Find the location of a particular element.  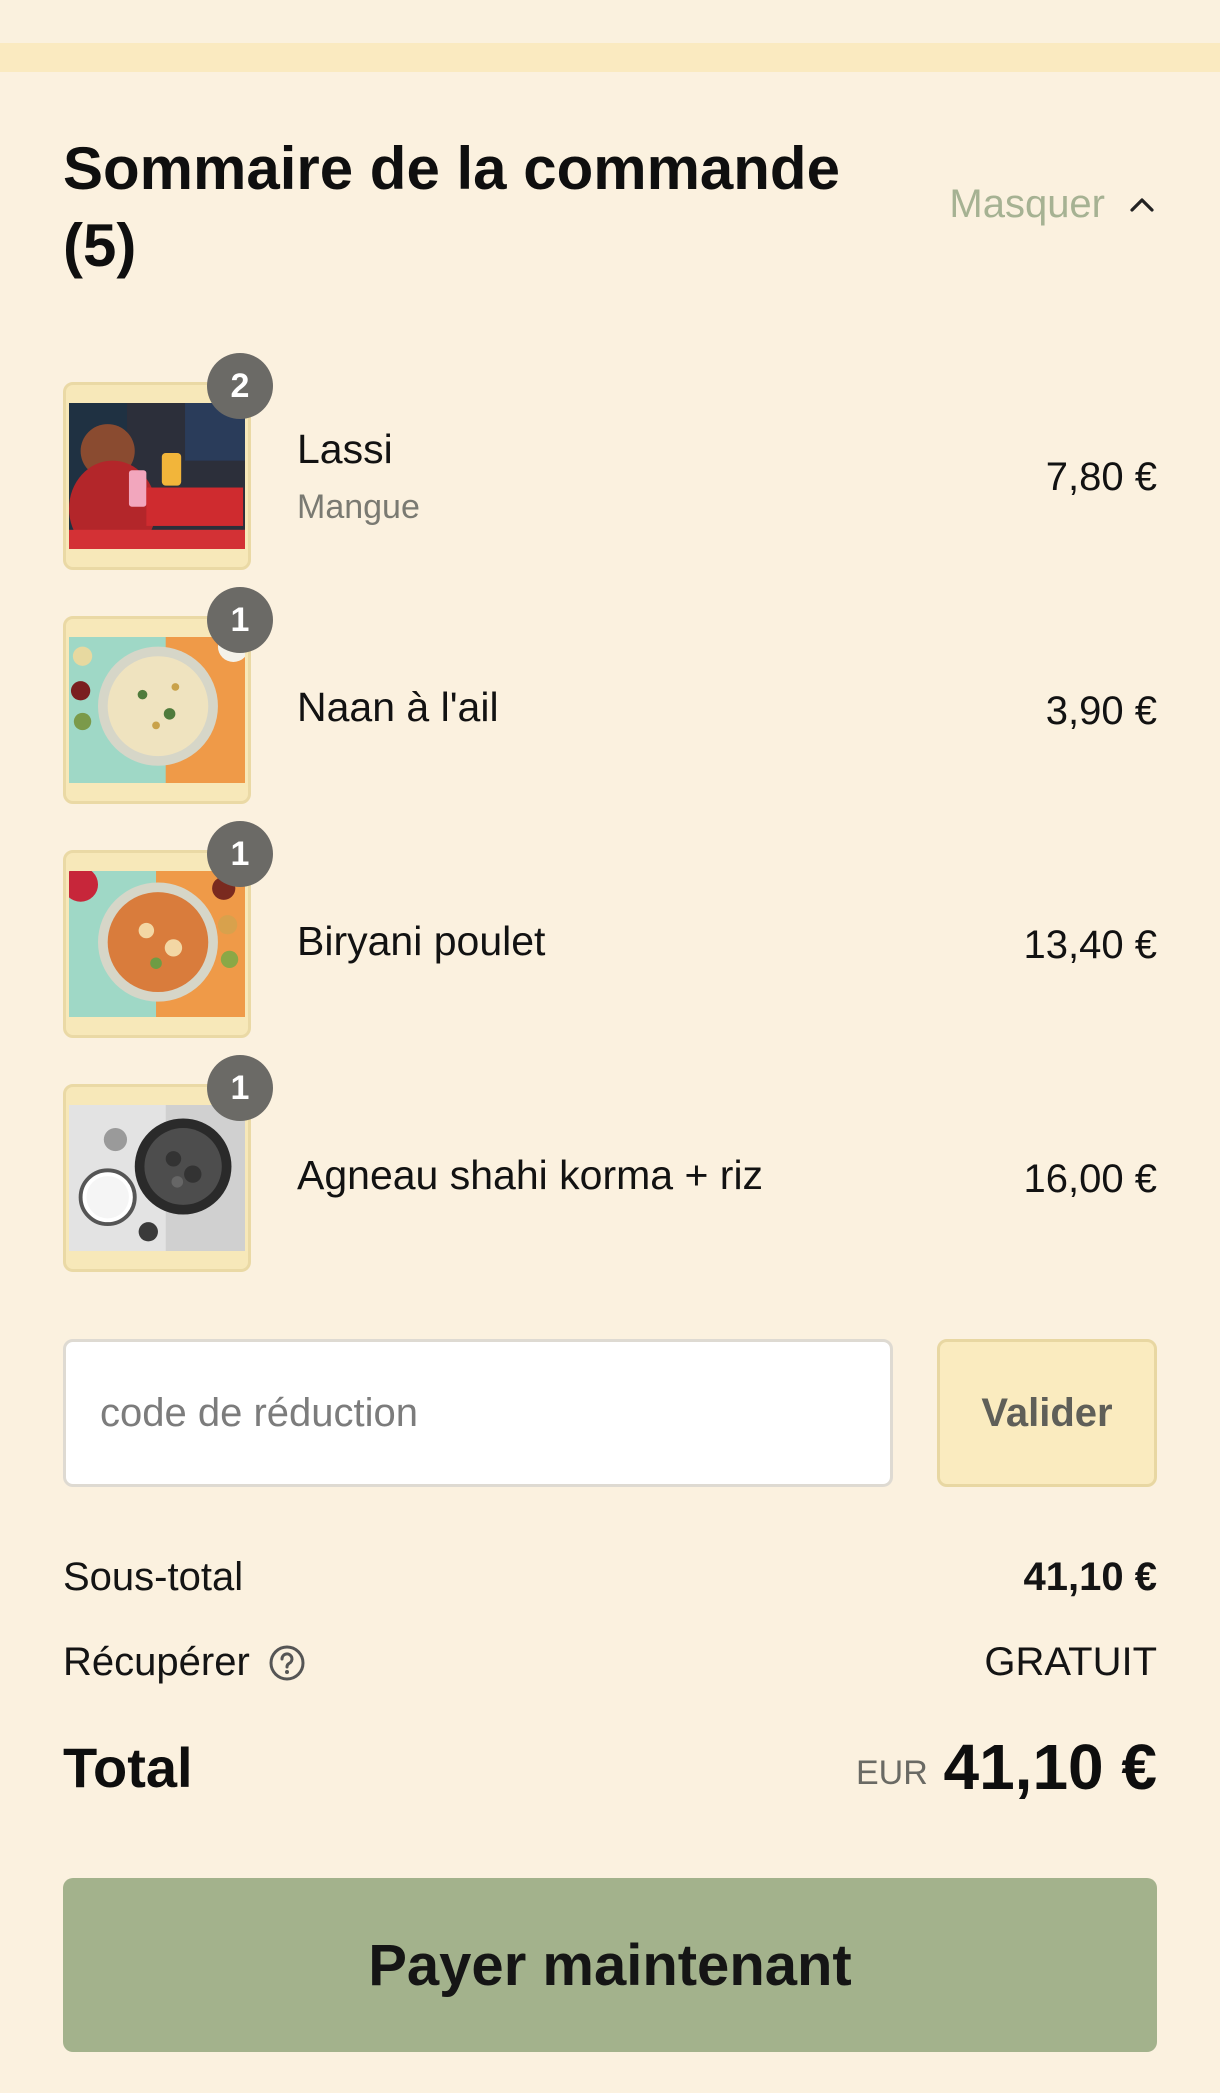

total-label: Total is located at coordinates (128, 1767).